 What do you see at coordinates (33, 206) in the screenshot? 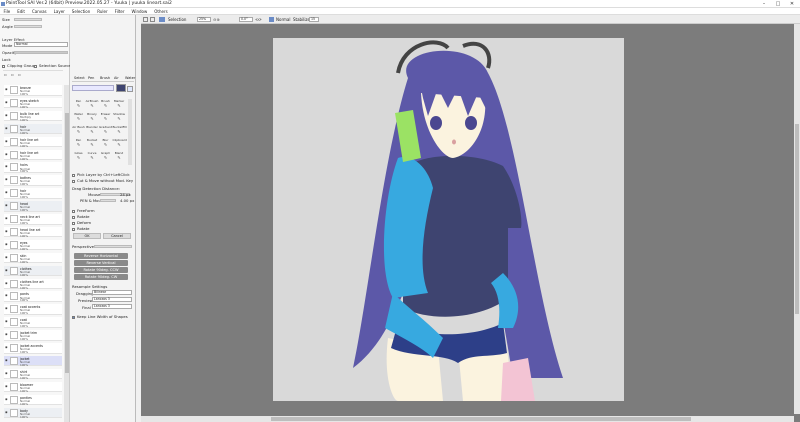
I see `layer-group: ◉ head Normal 100%` at bounding box center [33, 206].